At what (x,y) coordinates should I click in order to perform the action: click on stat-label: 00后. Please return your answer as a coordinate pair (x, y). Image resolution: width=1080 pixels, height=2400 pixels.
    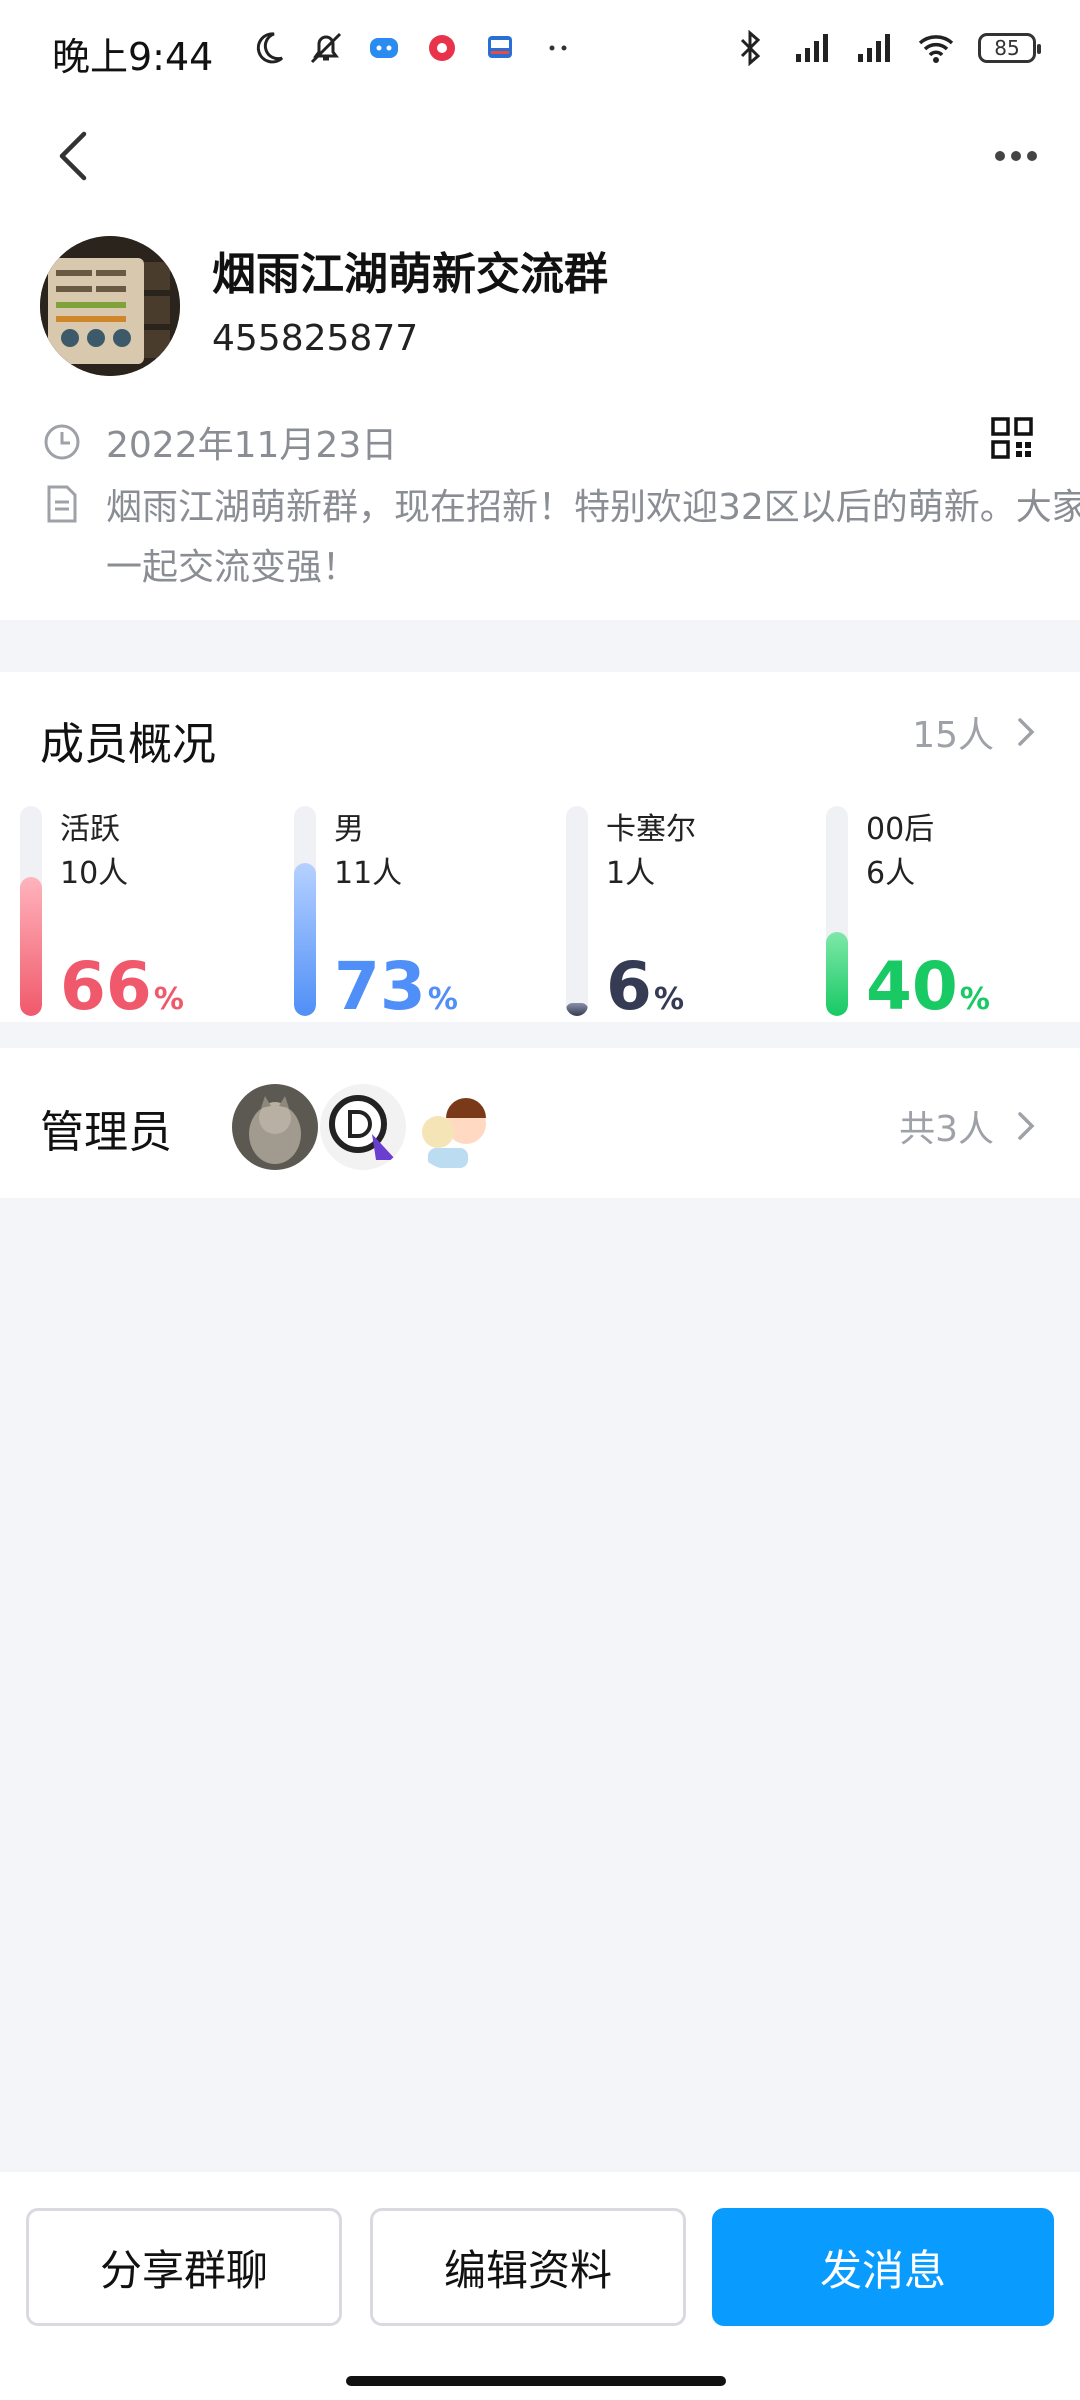
    Looking at the image, I should click on (900, 829).